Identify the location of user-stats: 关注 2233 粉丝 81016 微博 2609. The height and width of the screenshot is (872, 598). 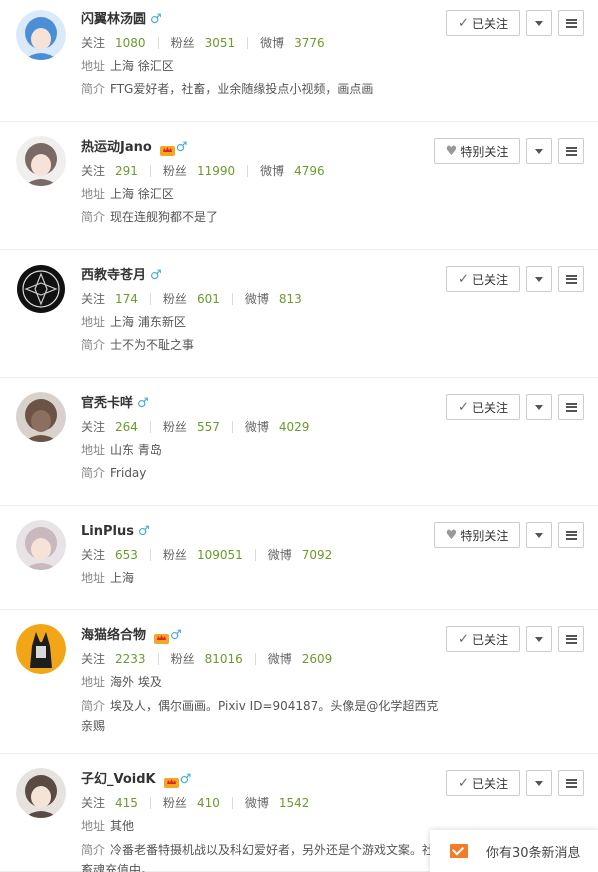
(339, 659).